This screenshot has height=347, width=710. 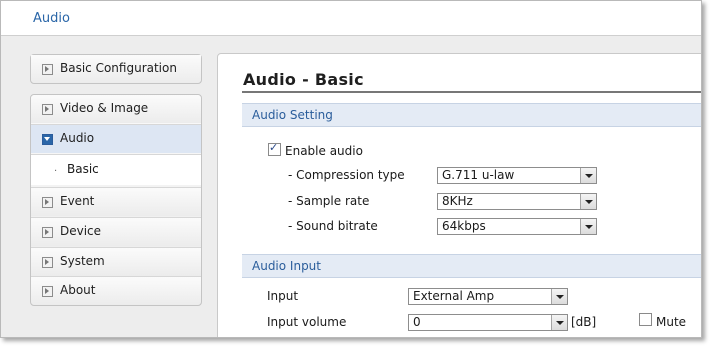 What do you see at coordinates (584, 322) in the screenshot?
I see `input-volume-unit: [dB]` at bounding box center [584, 322].